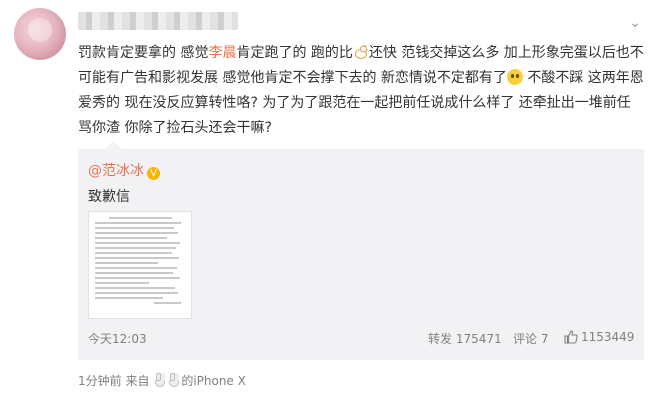  I want to click on username-blurred, so click(158, 21).